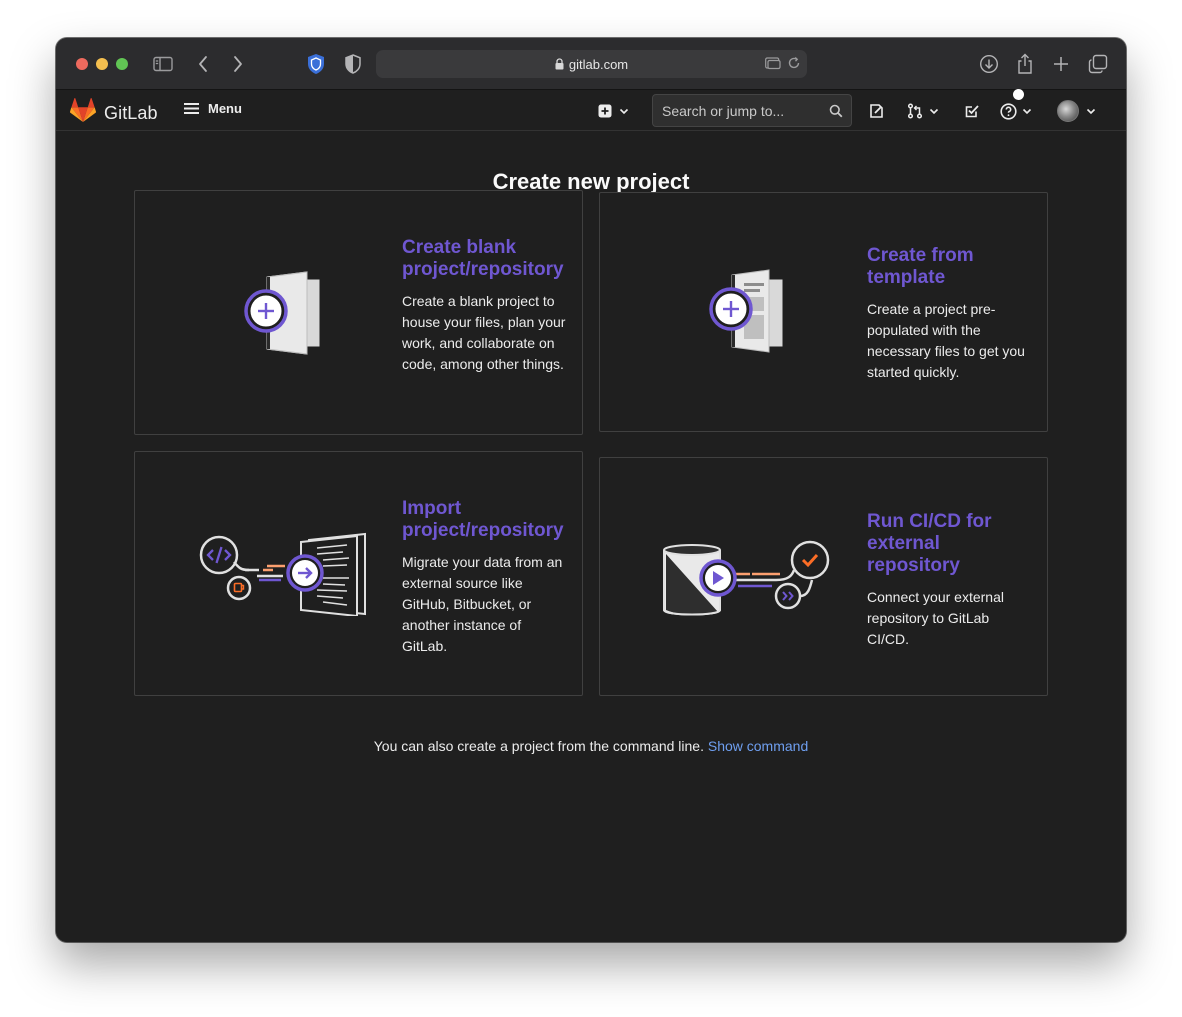 The width and height of the screenshot is (1182, 1017). I want to click on menu-button: Menu, so click(213, 108).